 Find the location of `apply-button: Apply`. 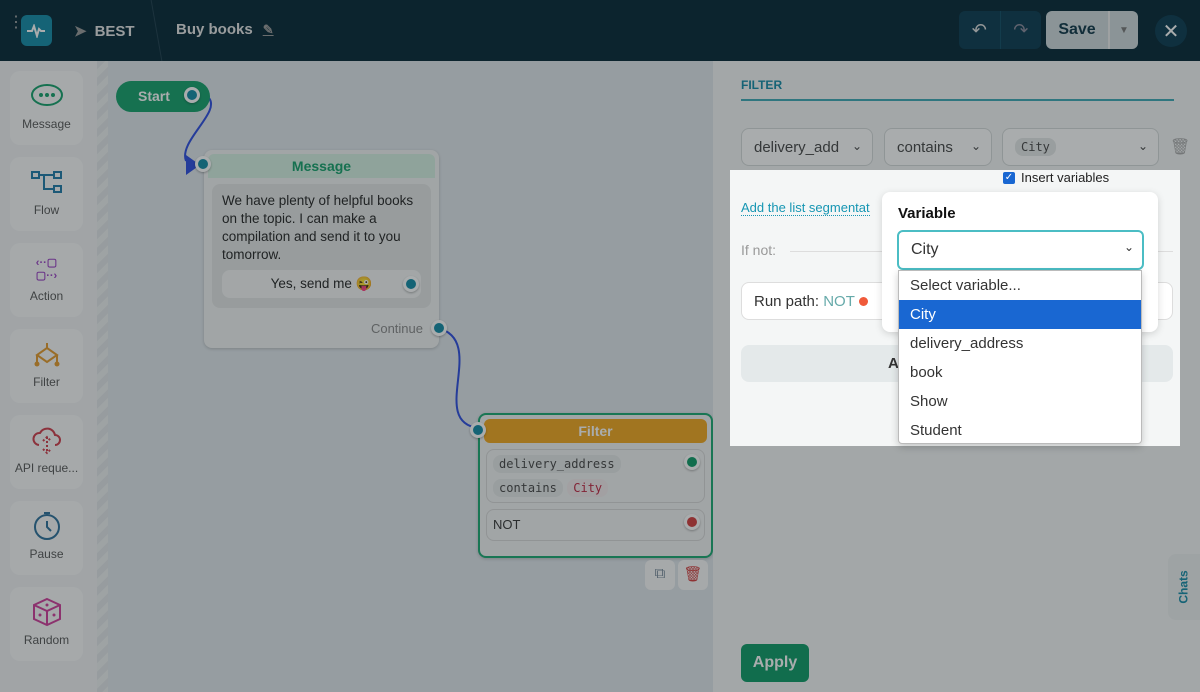

apply-button: Apply is located at coordinates (775, 663).